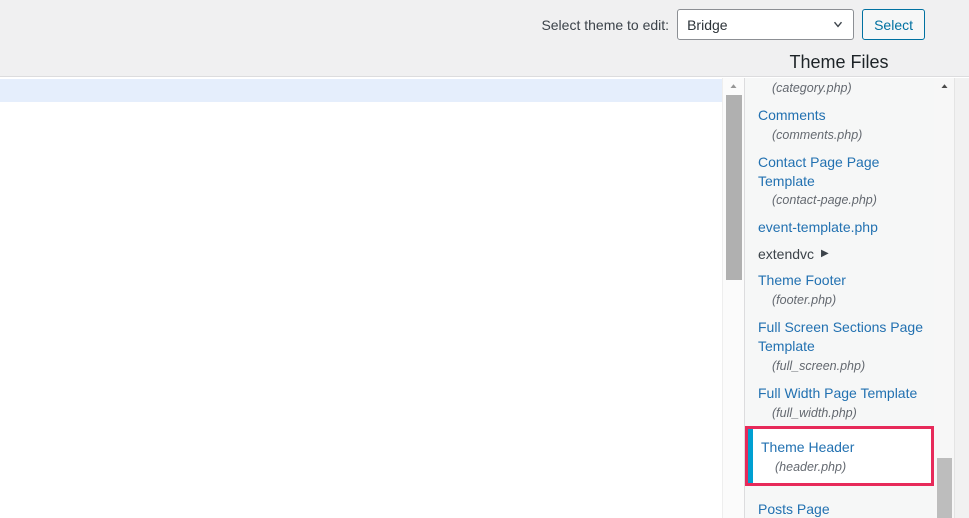 The image size is (969, 518). Describe the element at coordinates (847, 332) in the screenshot. I see `file-title-link: Full Screen Sections Page Template` at that location.